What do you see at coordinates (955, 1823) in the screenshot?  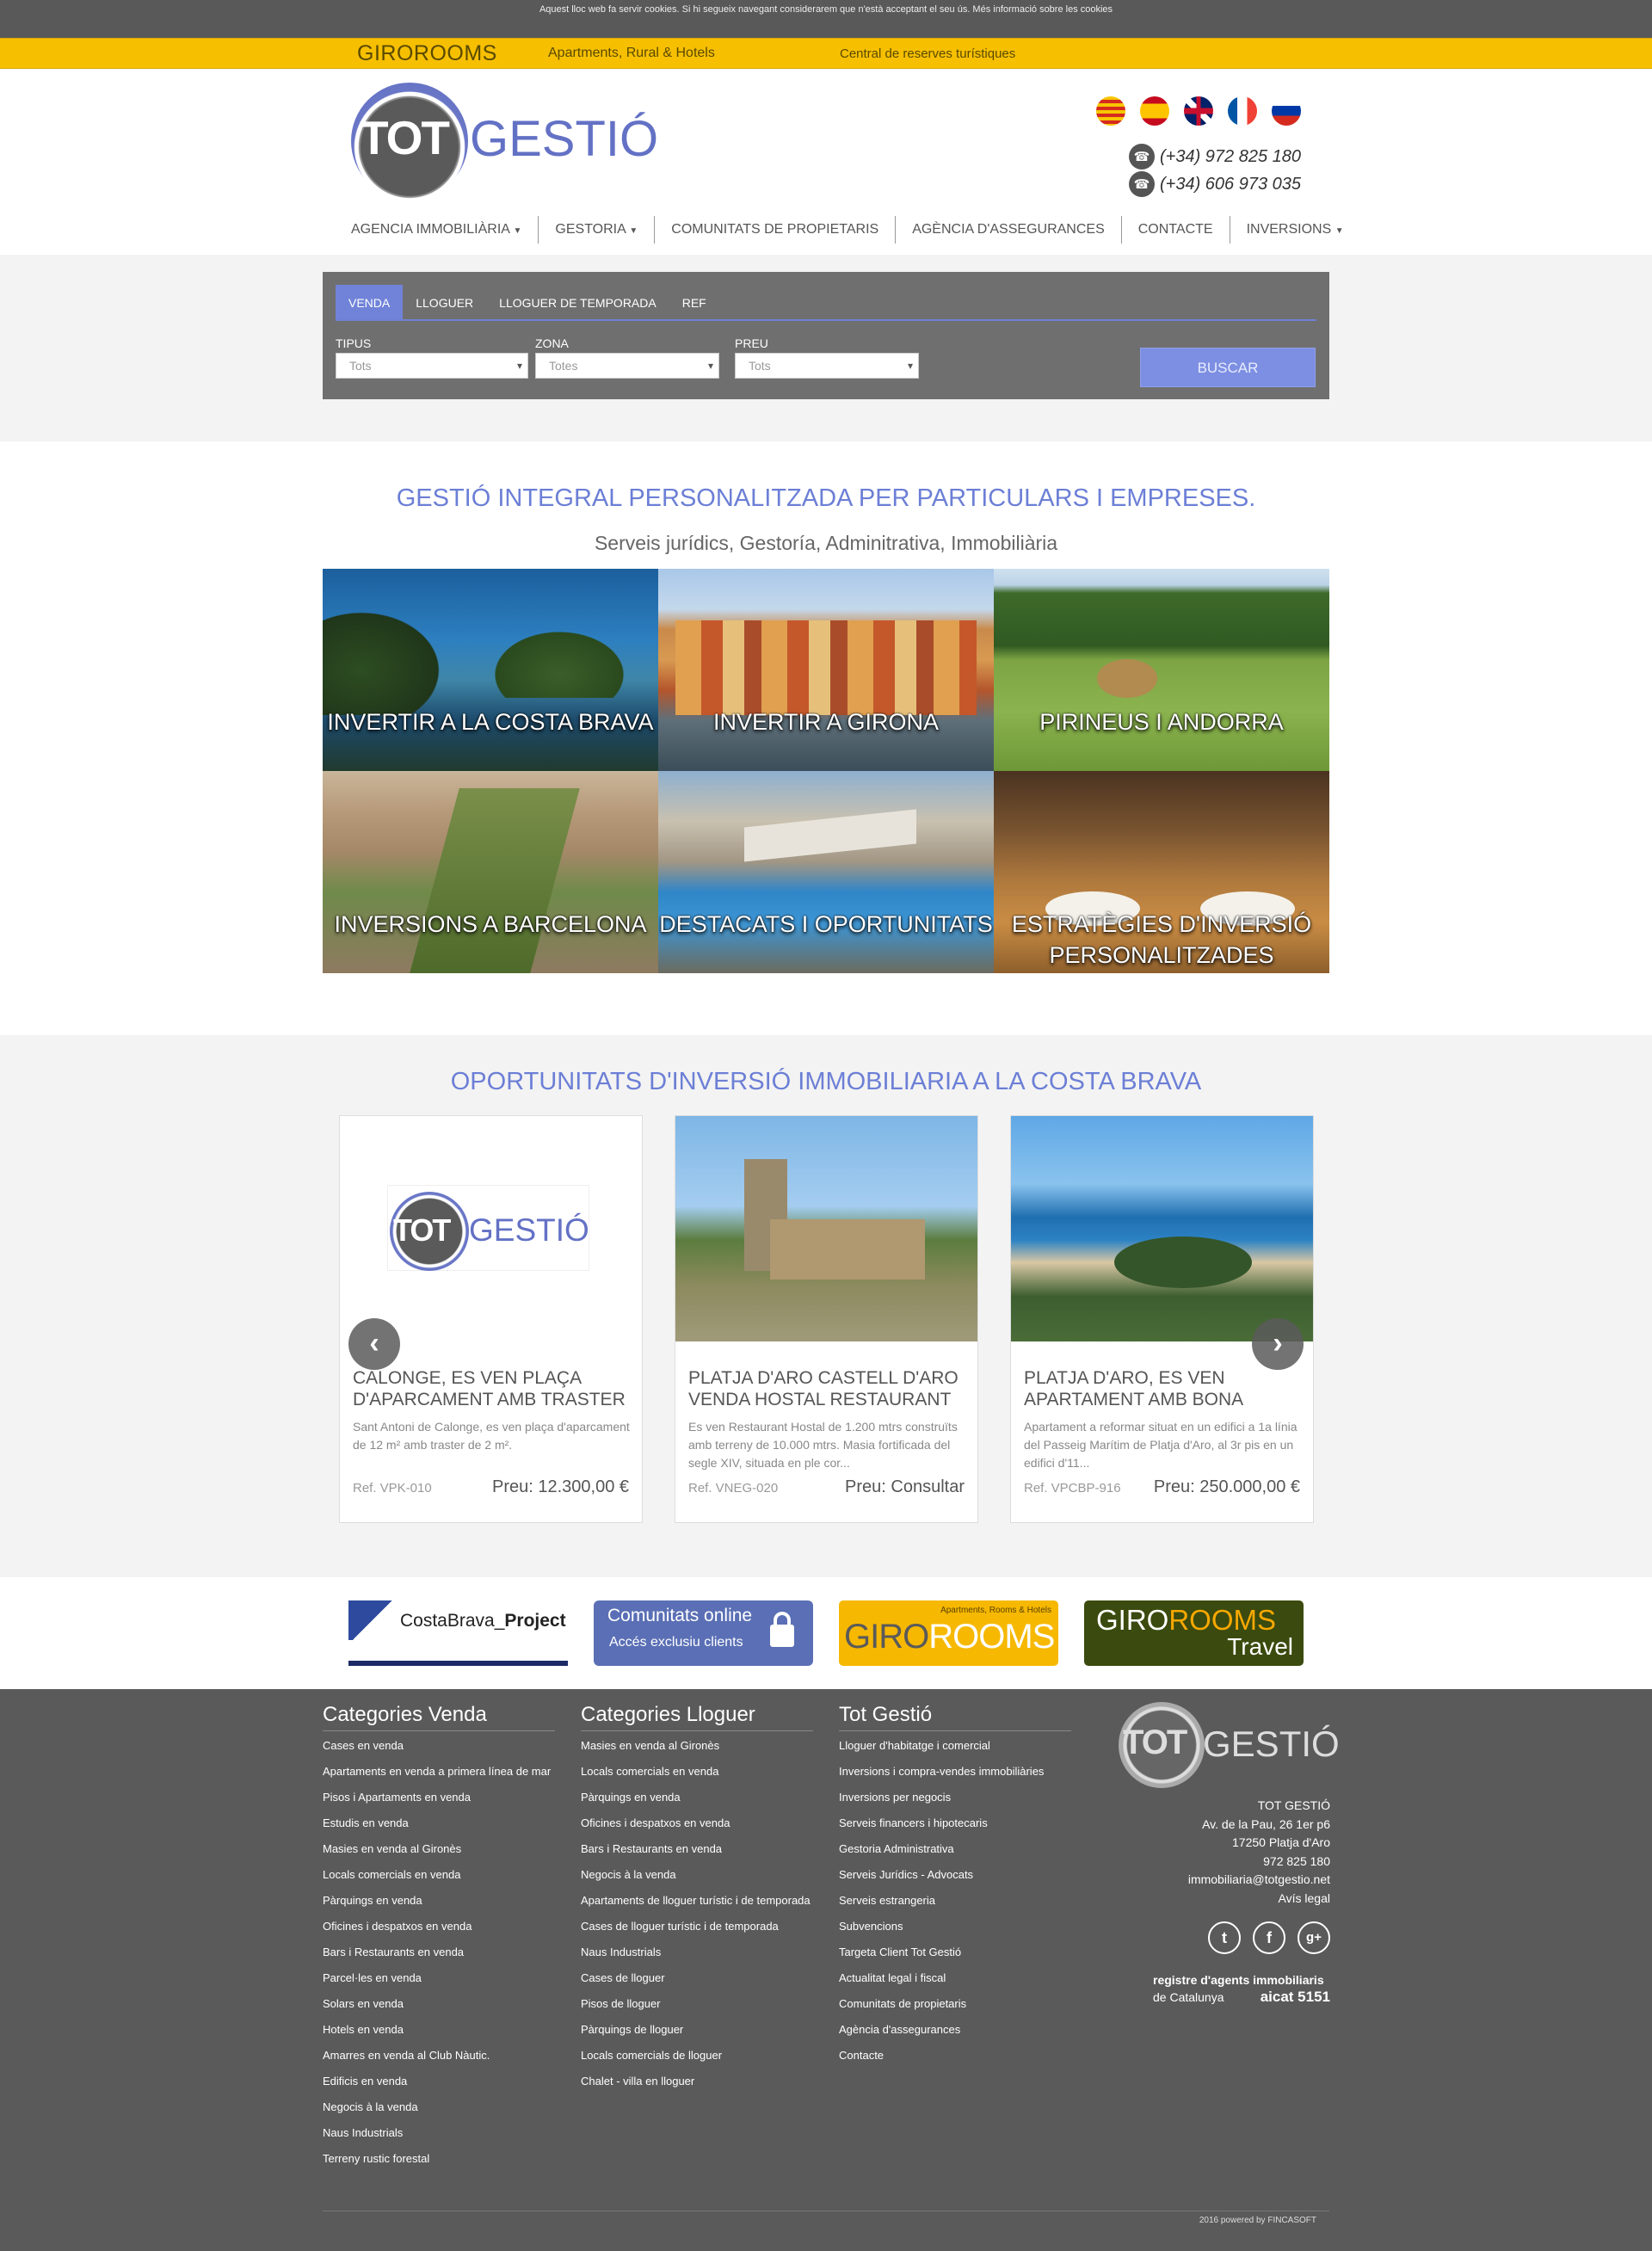 I see `footer-link: Serveis financers i hipotecaris` at bounding box center [955, 1823].